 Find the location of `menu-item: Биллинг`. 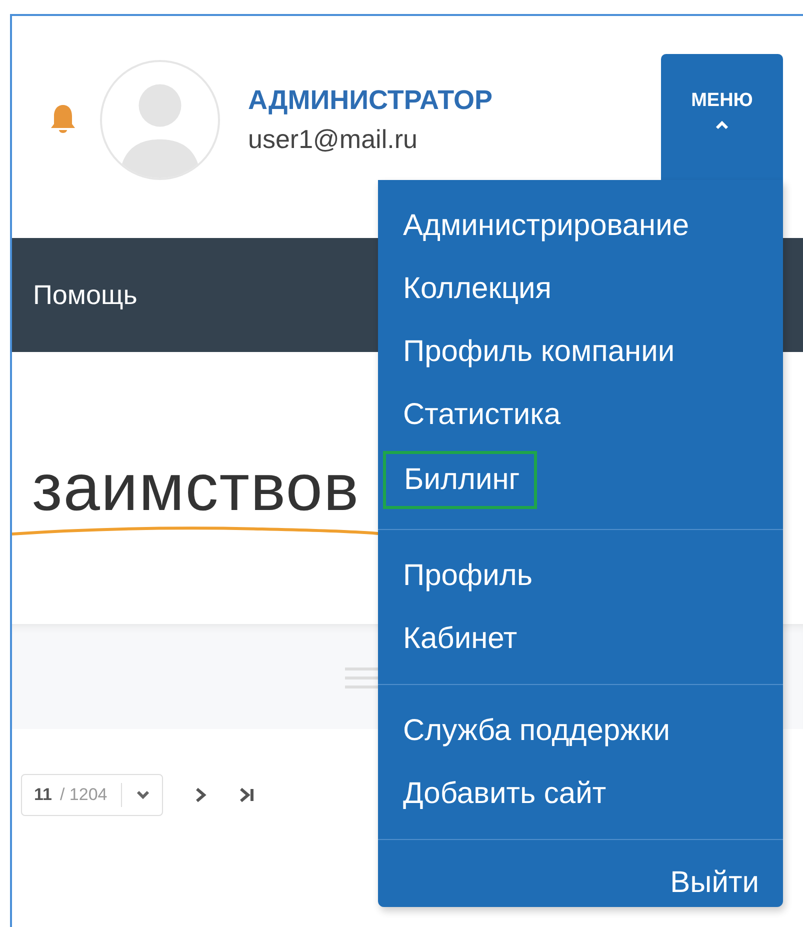

menu-item: Биллинг is located at coordinates (460, 480).